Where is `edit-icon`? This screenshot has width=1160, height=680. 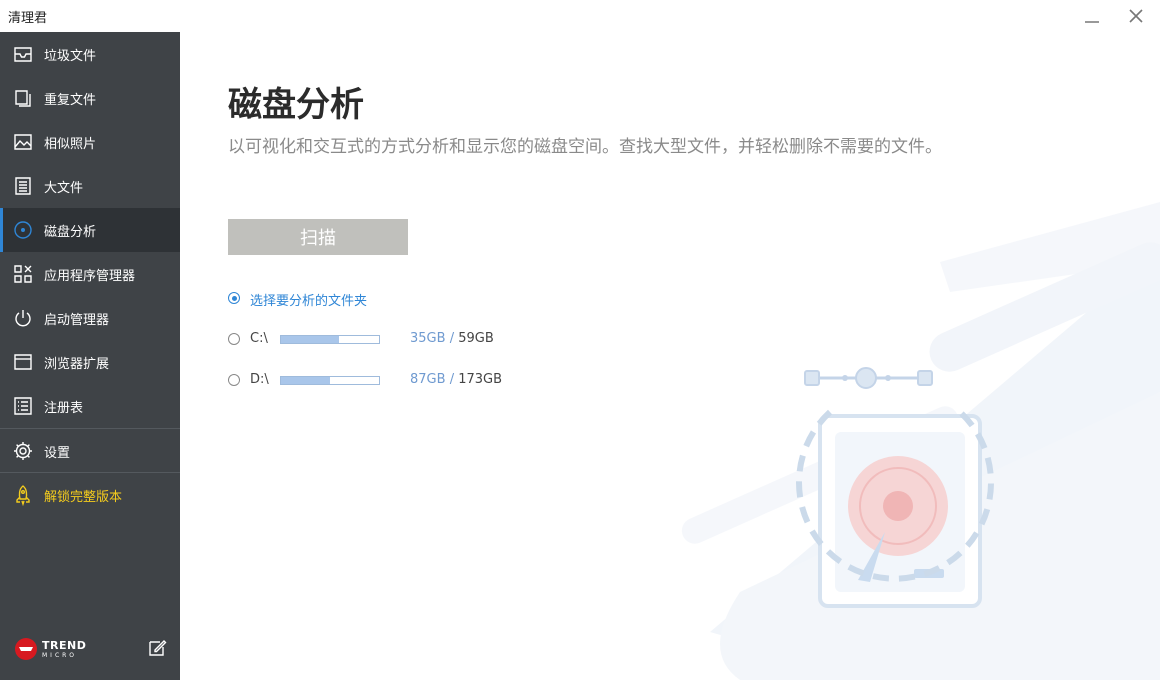
edit-icon is located at coordinates (158, 648).